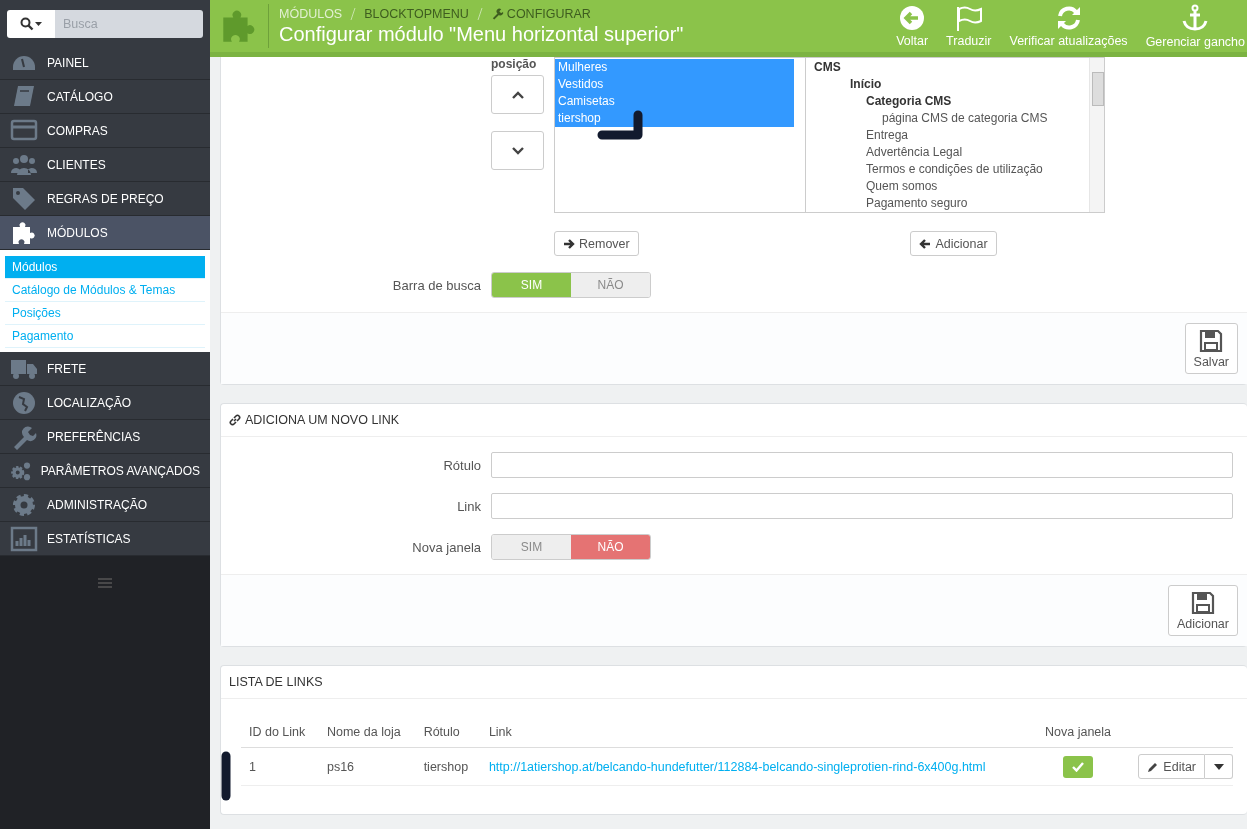  What do you see at coordinates (891, 203) in the screenshot?
I see `tree-option: Pagamento seguro` at bounding box center [891, 203].